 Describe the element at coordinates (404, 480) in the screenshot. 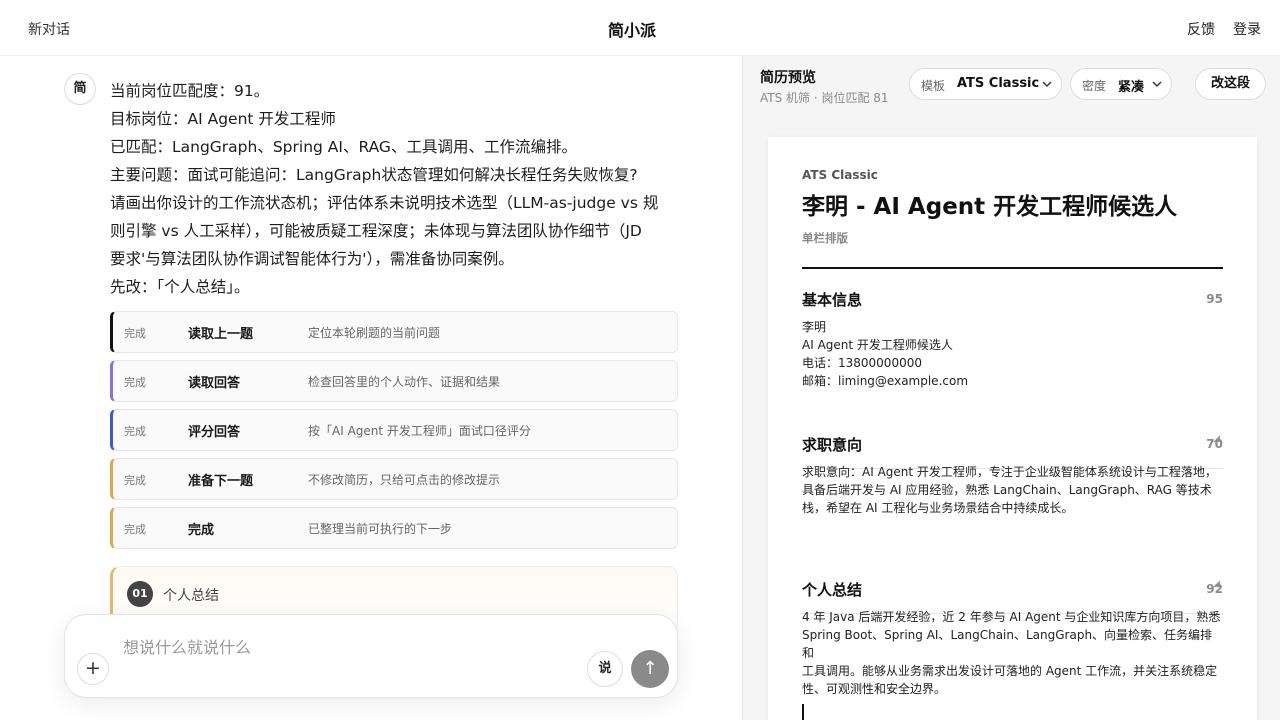

I see `step-description: 不修改简历，只给可点击的修改提示` at that location.